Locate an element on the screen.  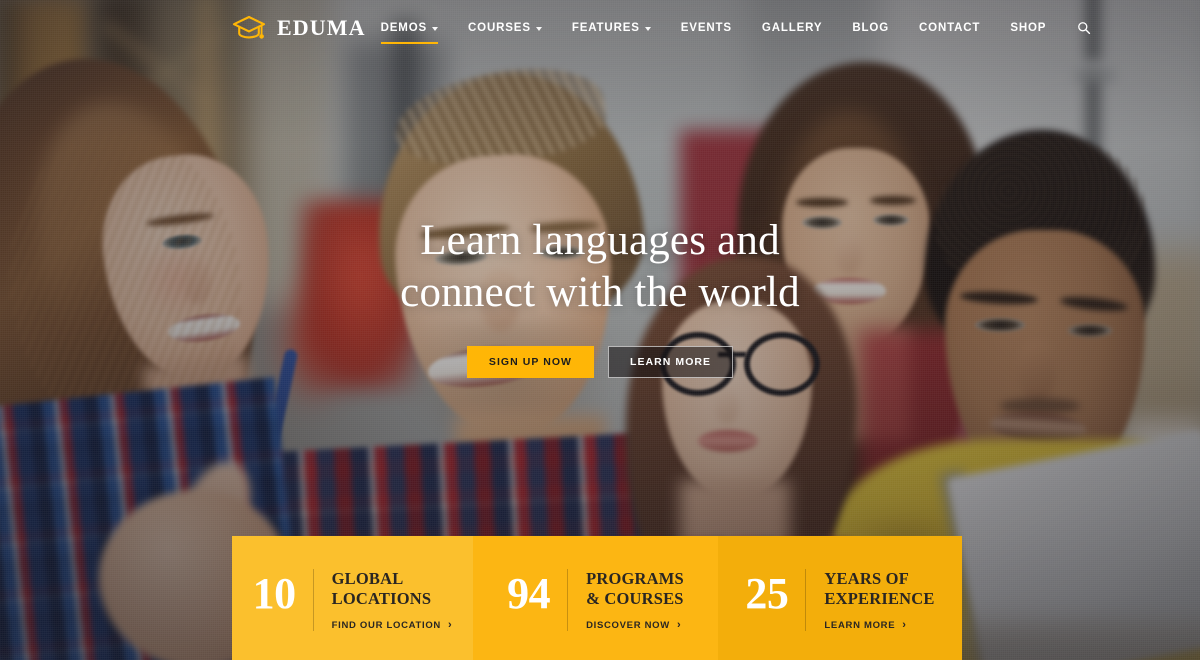
sign-up-now-button: SIGN UP NOW is located at coordinates (530, 362).